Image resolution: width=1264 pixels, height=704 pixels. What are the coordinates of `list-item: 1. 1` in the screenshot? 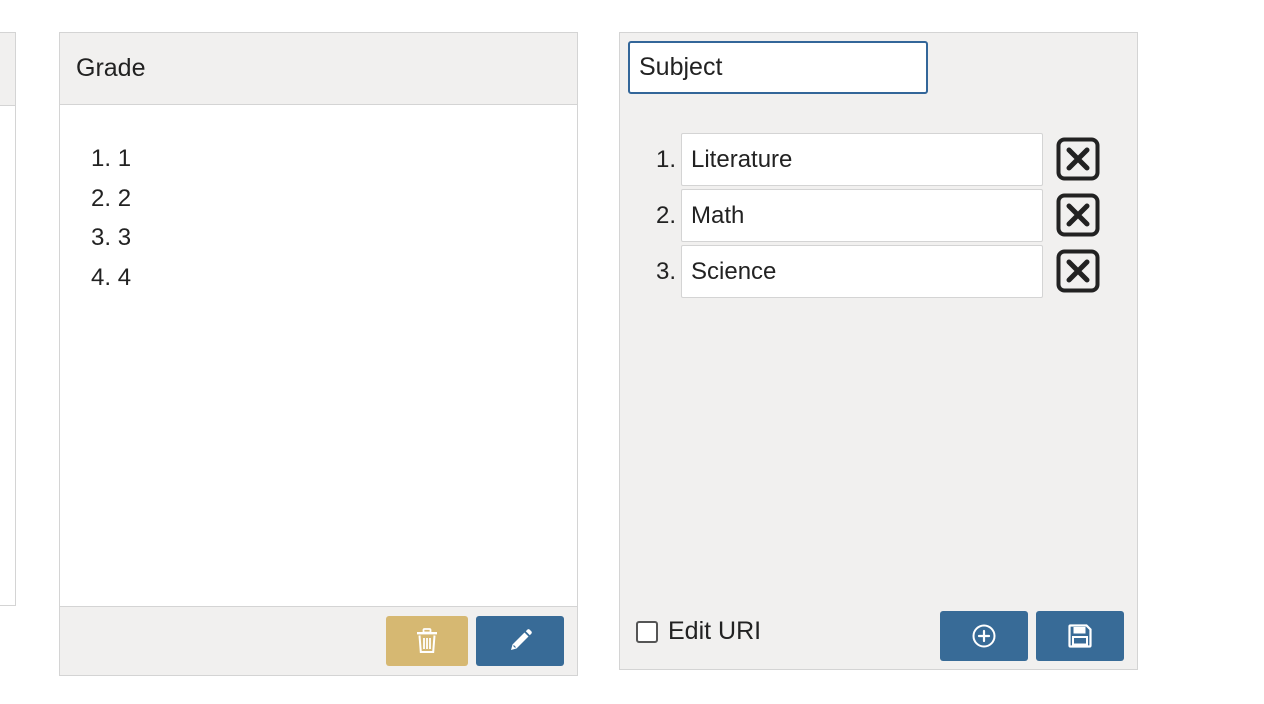 It's located at (111, 158).